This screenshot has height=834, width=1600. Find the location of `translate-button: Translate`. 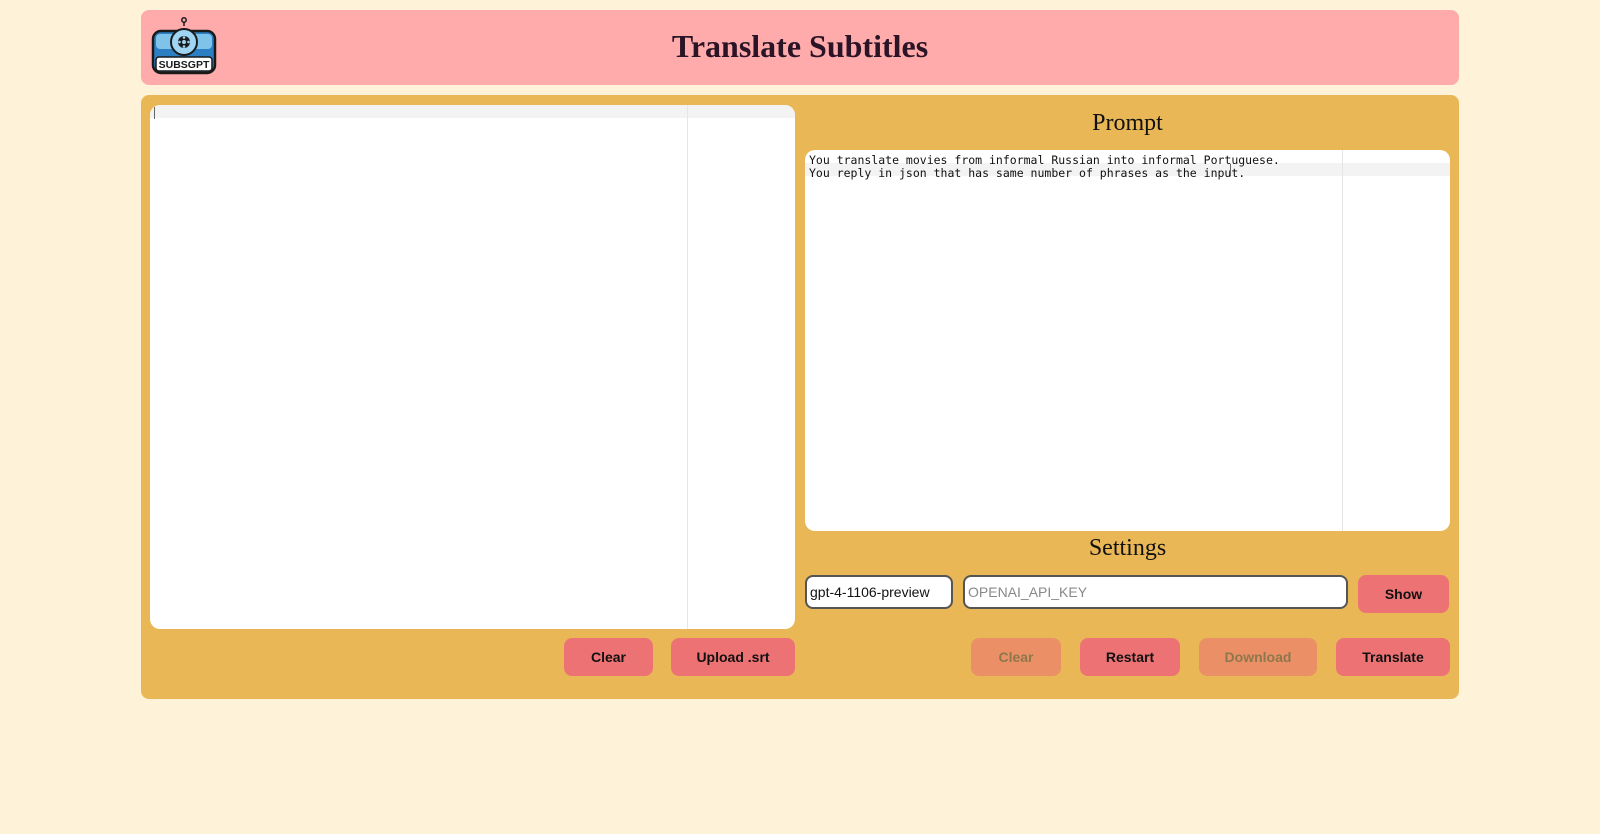

translate-button: Translate is located at coordinates (1393, 657).